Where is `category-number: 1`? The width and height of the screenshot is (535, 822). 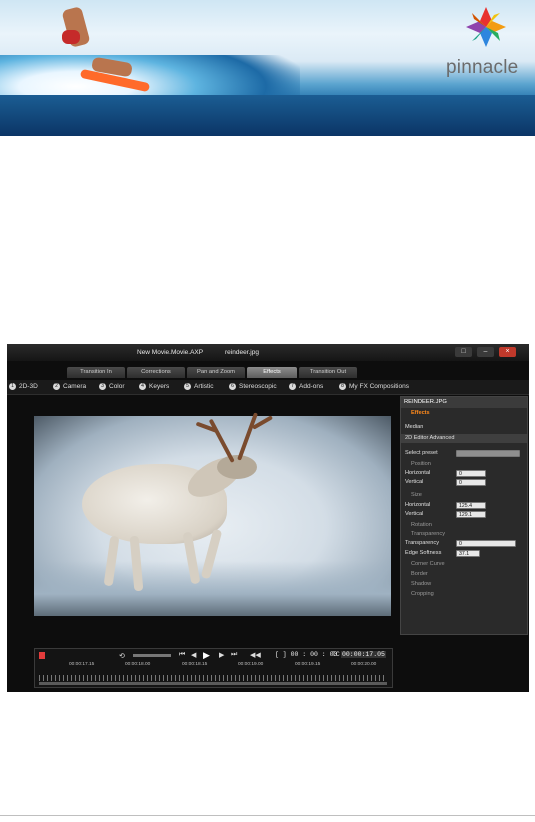 category-number: 1 is located at coordinates (12, 386).